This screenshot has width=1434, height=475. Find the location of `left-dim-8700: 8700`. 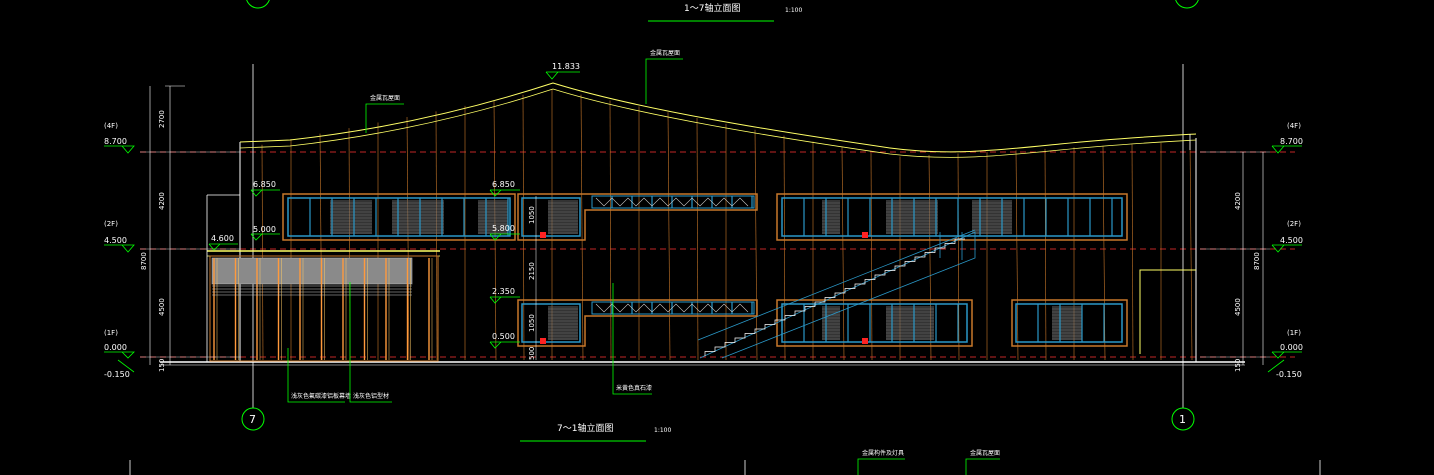

left-dim-8700: 8700 is located at coordinates (144, 261).